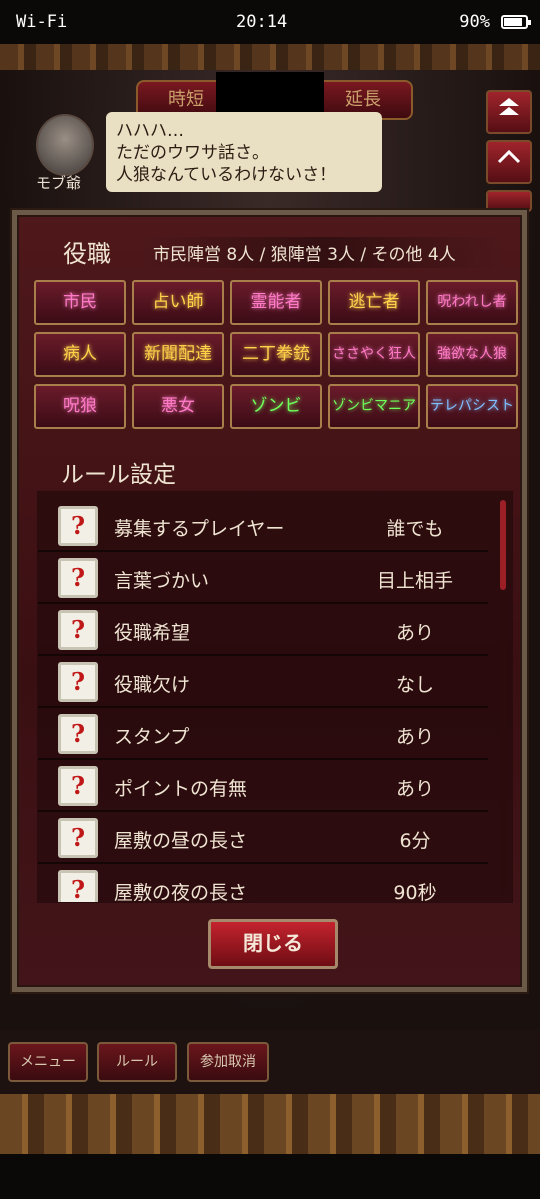 This screenshot has width=540, height=1199. I want to click on rule-row: ? 募集するプレイヤー 誰でも, so click(263, 526).